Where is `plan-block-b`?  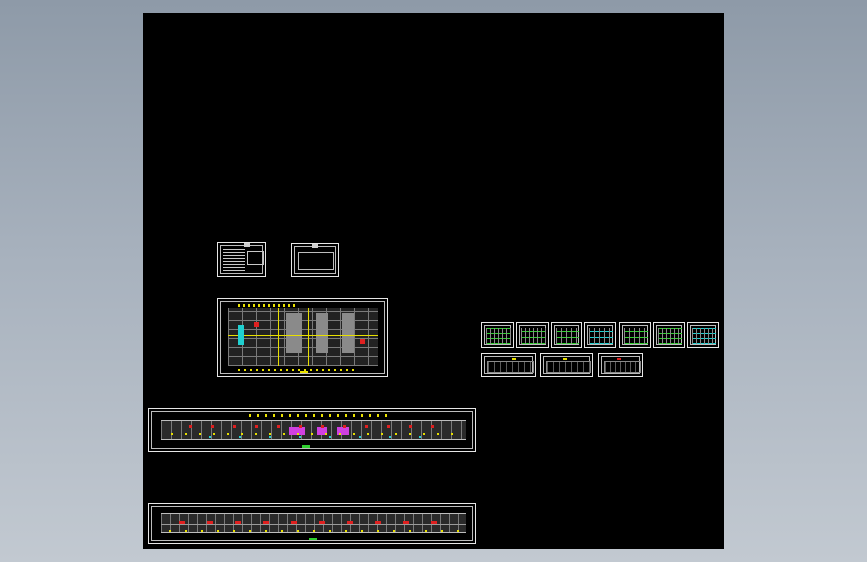 plan-block-b is located at coordinates (322, 333).